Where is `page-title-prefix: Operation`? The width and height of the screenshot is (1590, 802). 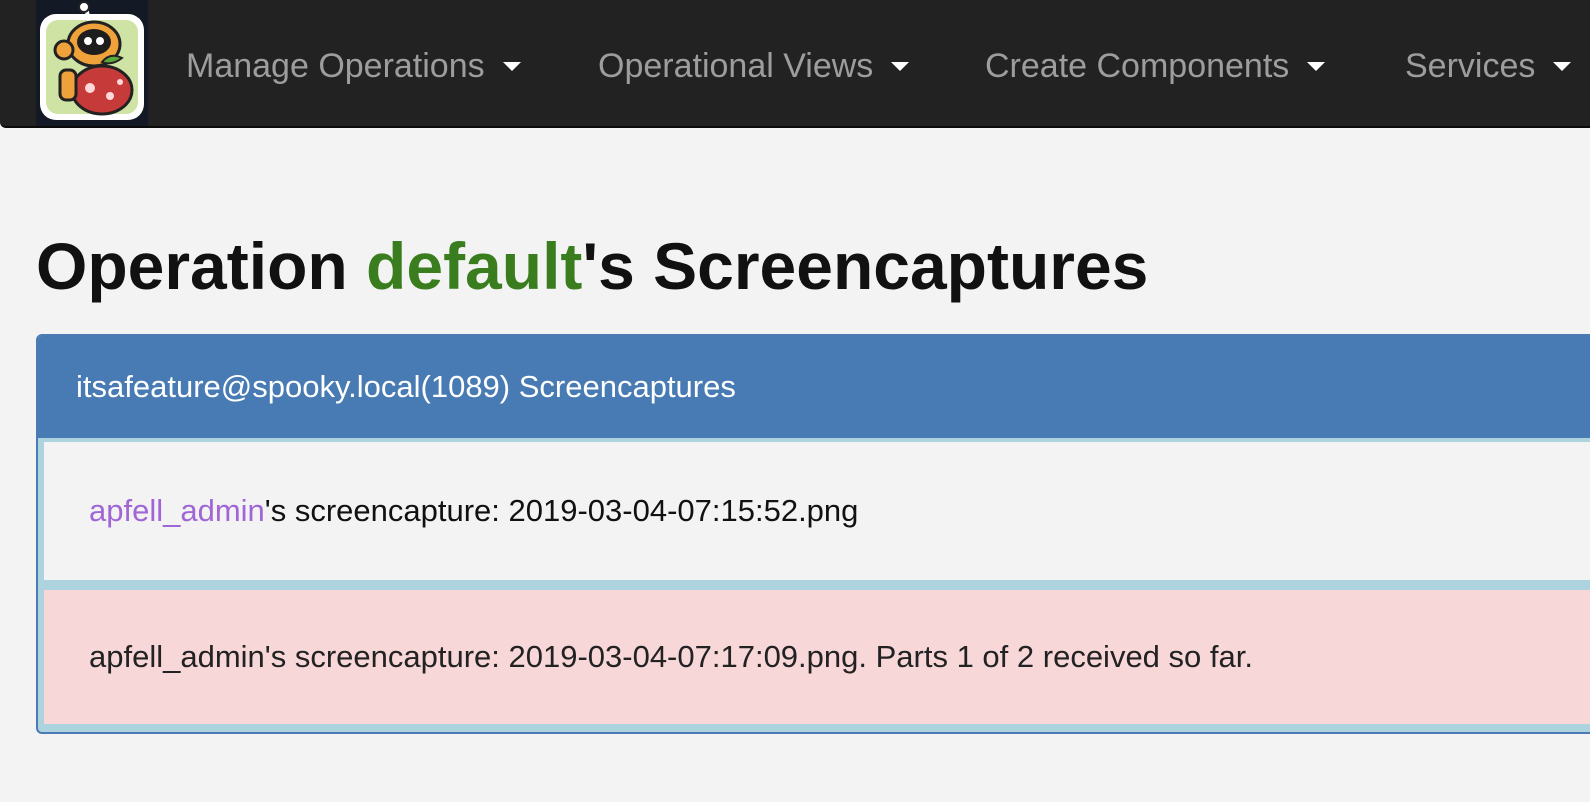 page-title-prefix: Operation is located at coordinates (201, 266).